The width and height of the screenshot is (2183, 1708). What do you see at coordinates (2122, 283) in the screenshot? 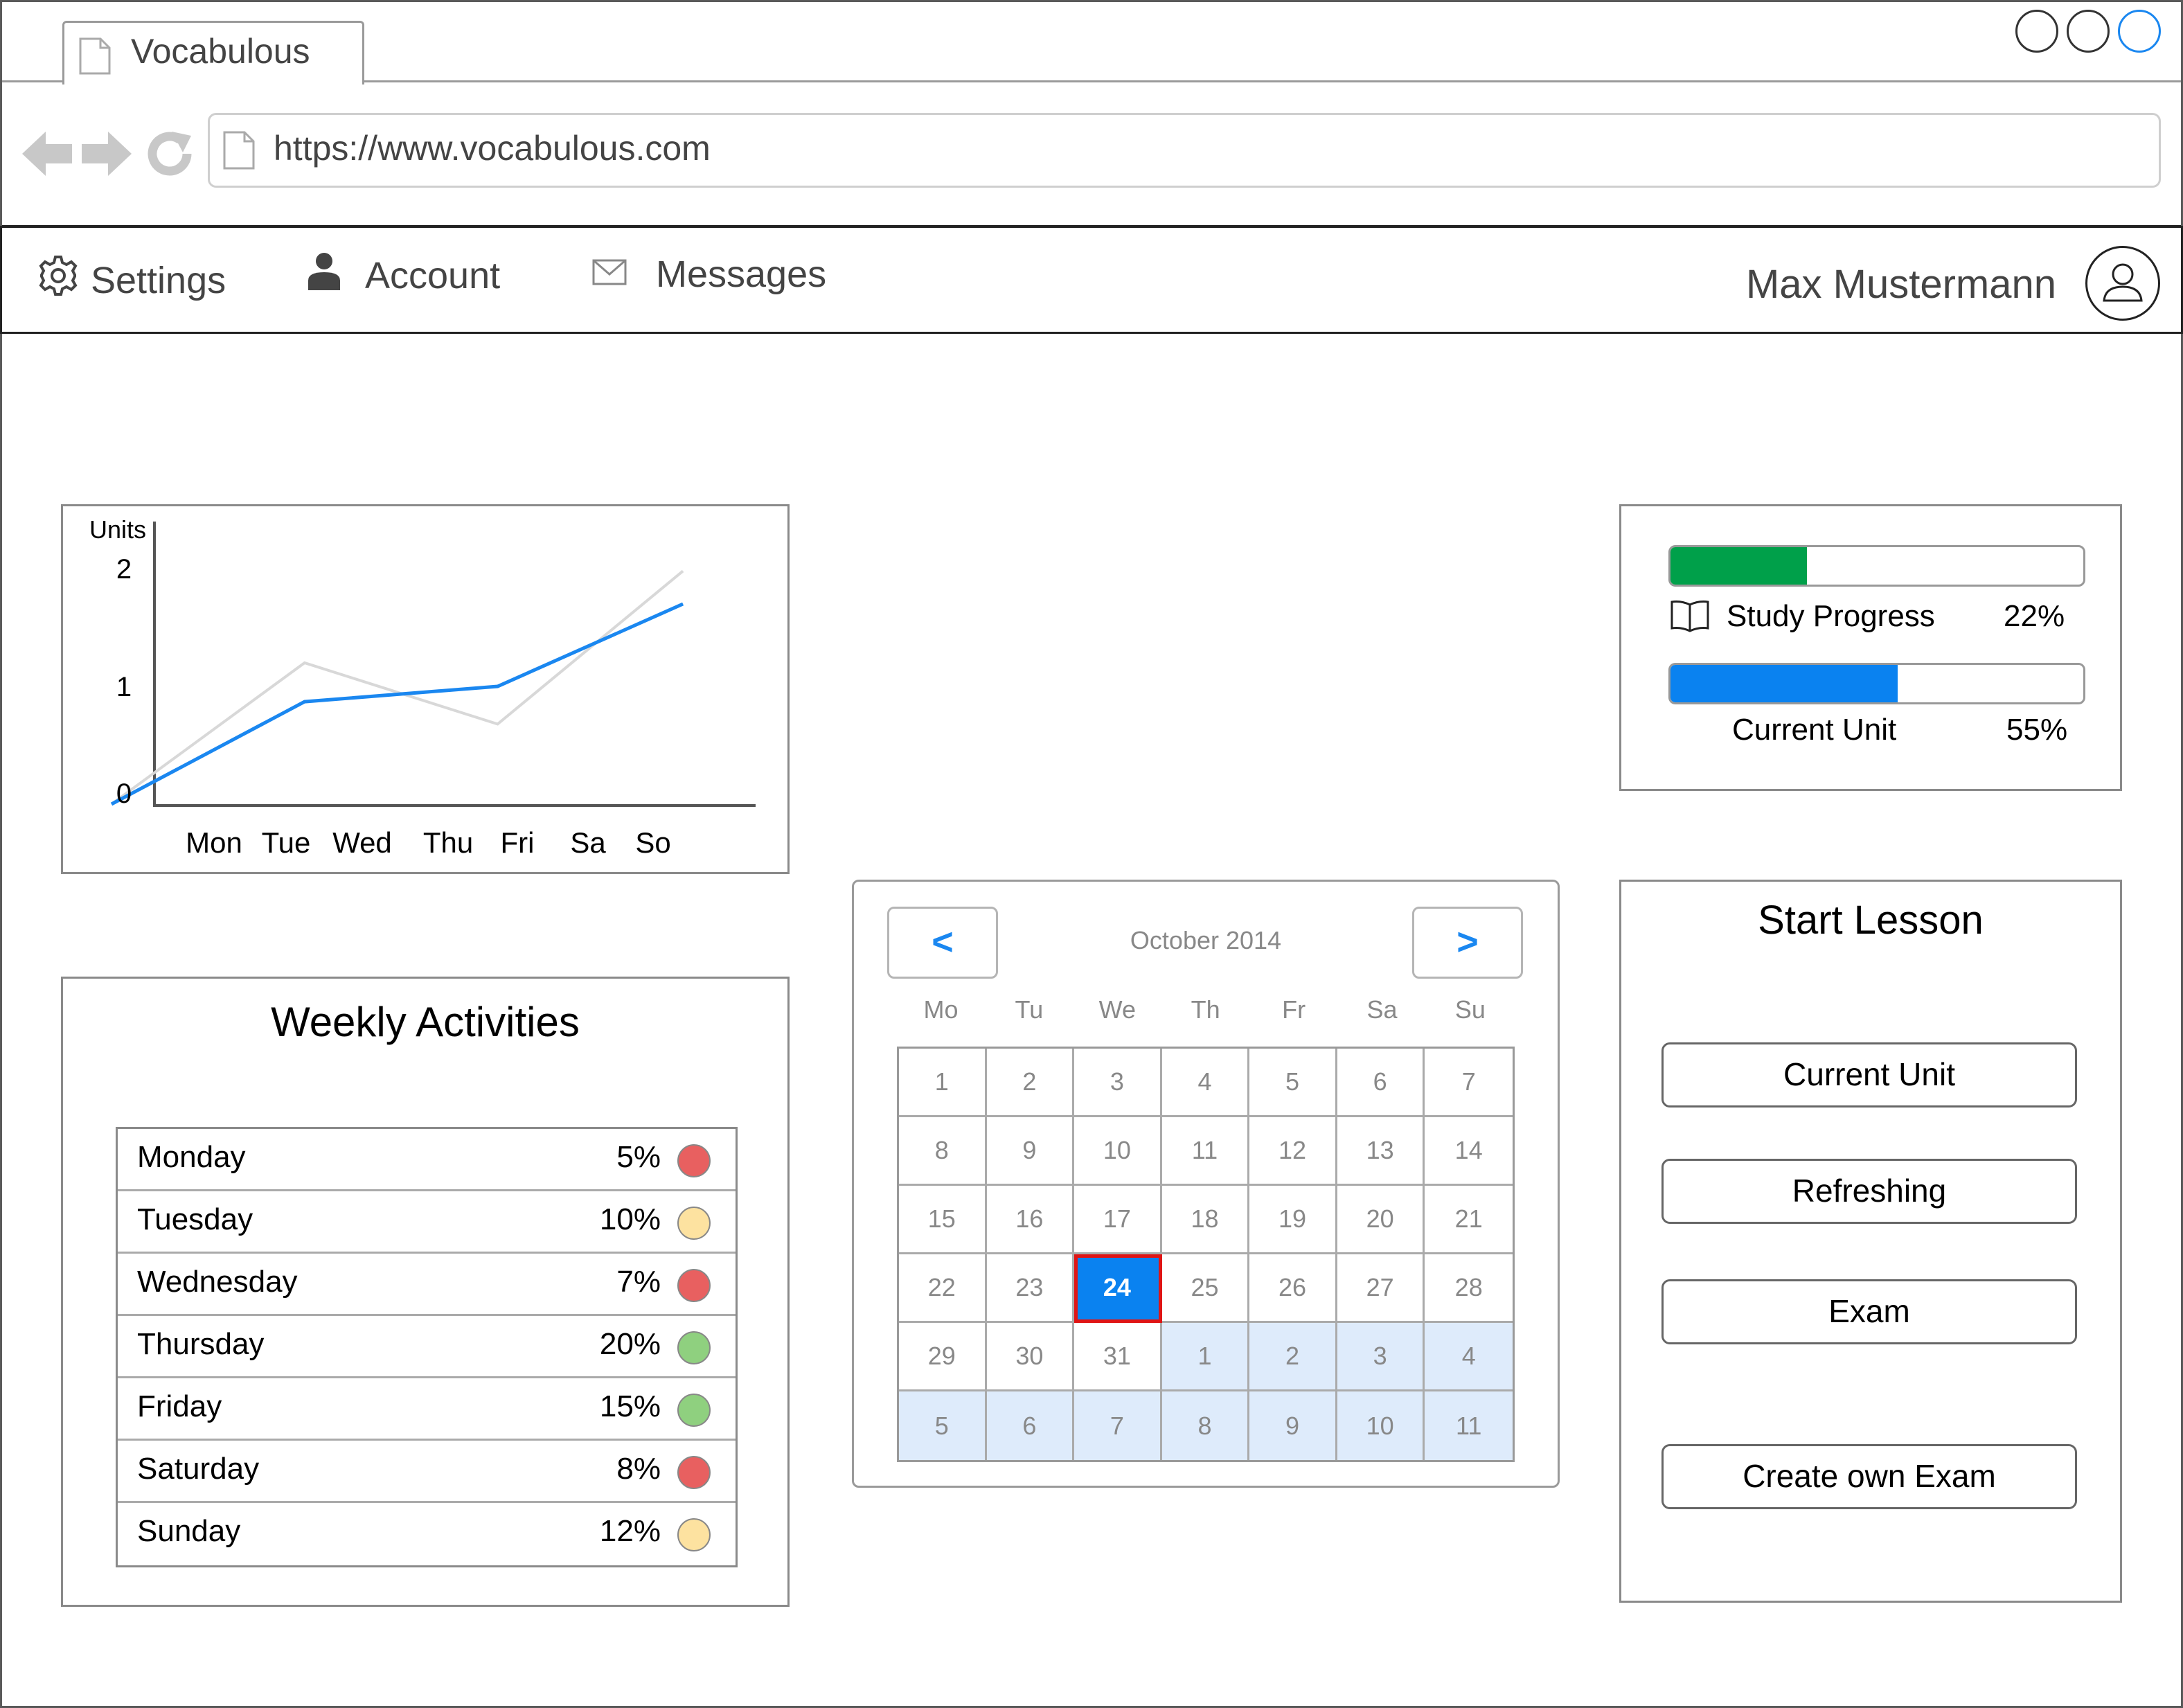
I see `user-avatar-icon` at bounding box center [2122, 283].